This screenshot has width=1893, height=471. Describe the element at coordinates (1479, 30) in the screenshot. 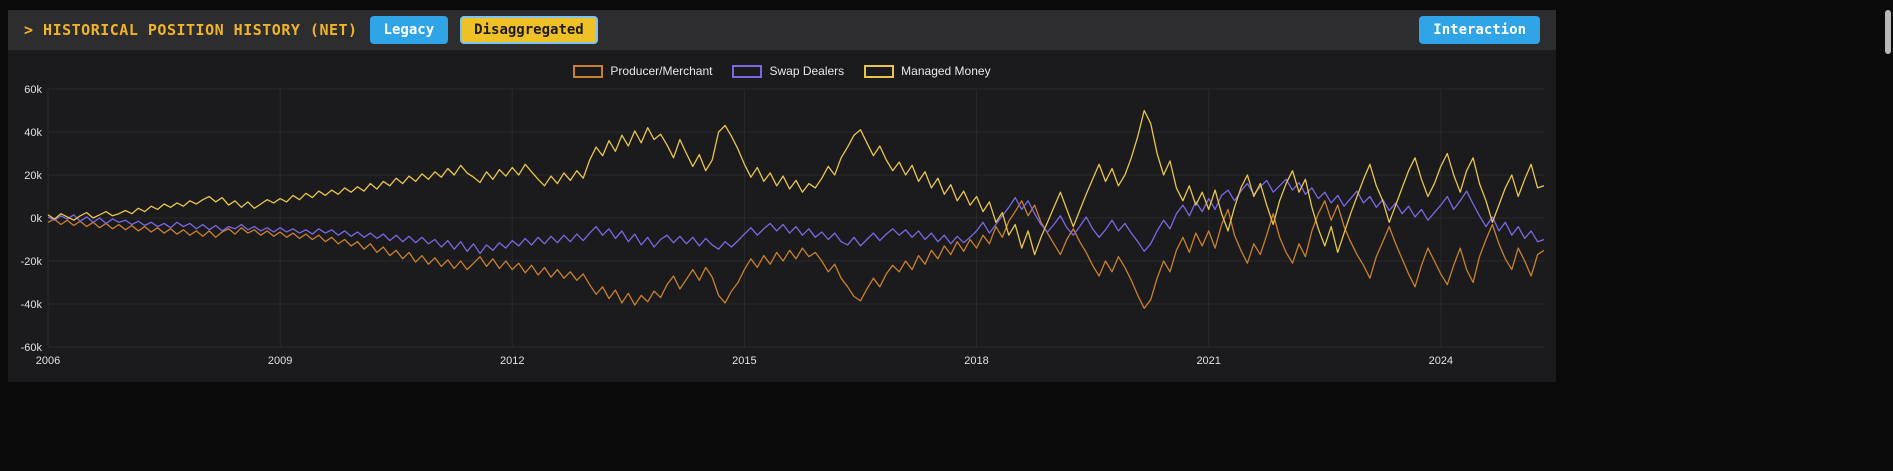

I see `interaction-button: Interaction` at that location.